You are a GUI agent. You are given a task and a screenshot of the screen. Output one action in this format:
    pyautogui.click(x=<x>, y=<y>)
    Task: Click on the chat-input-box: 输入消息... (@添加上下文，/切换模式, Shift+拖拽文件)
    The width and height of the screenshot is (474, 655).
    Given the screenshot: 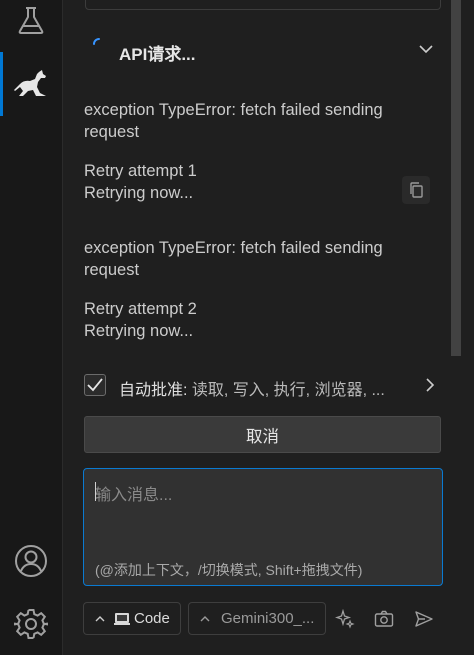 What is the action you would take?
    pyautogui.click(x=263, y=527)
    